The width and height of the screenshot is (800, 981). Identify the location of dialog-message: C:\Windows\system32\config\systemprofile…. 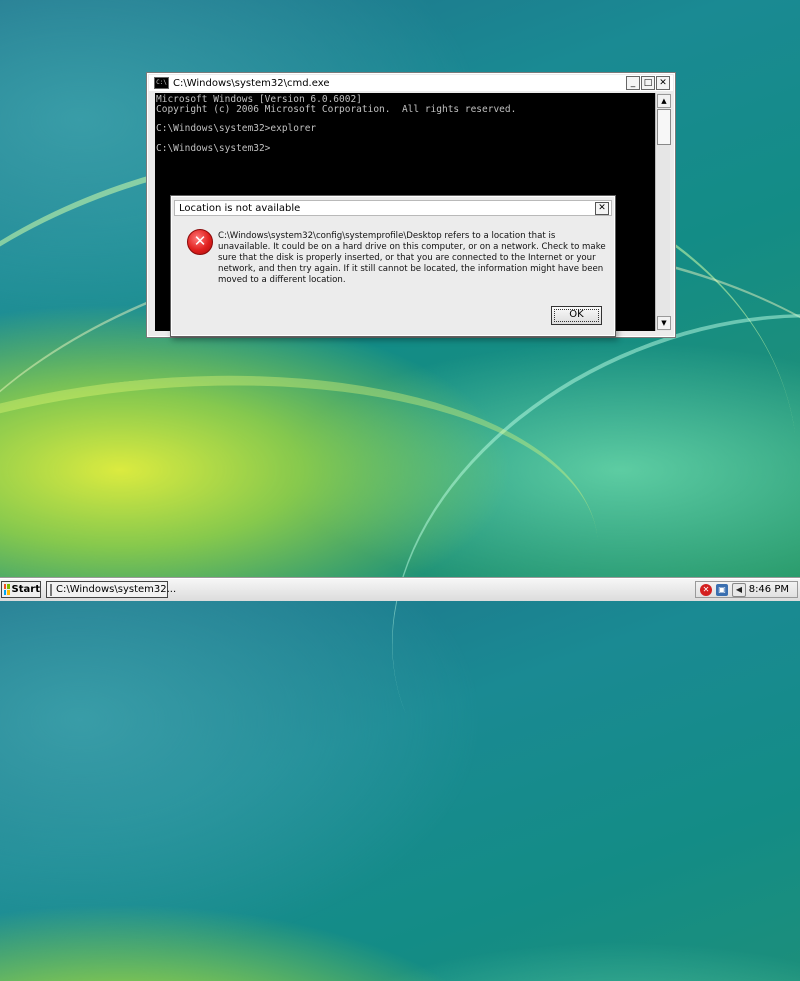
(412, 258).